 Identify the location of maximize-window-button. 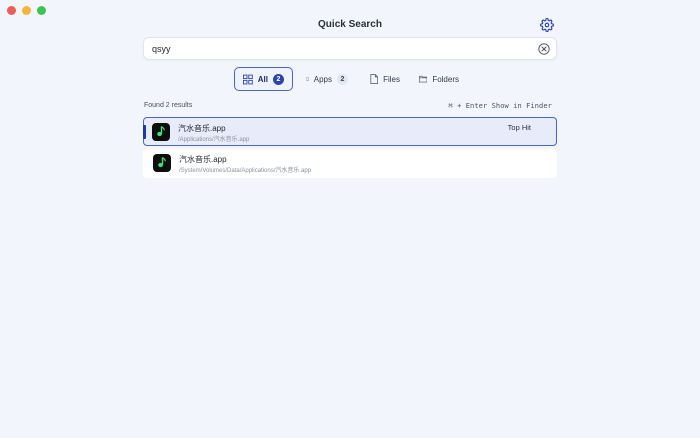
(41, 10).